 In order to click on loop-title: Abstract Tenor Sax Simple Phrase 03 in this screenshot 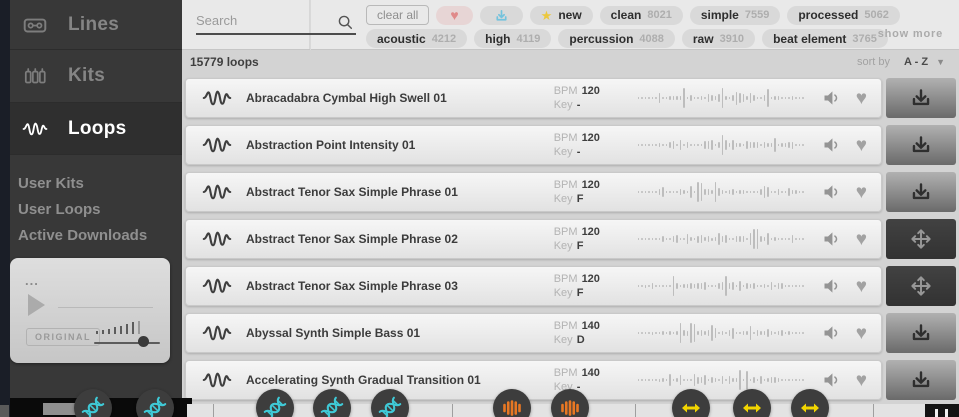, I will do `click(352, 286)`.